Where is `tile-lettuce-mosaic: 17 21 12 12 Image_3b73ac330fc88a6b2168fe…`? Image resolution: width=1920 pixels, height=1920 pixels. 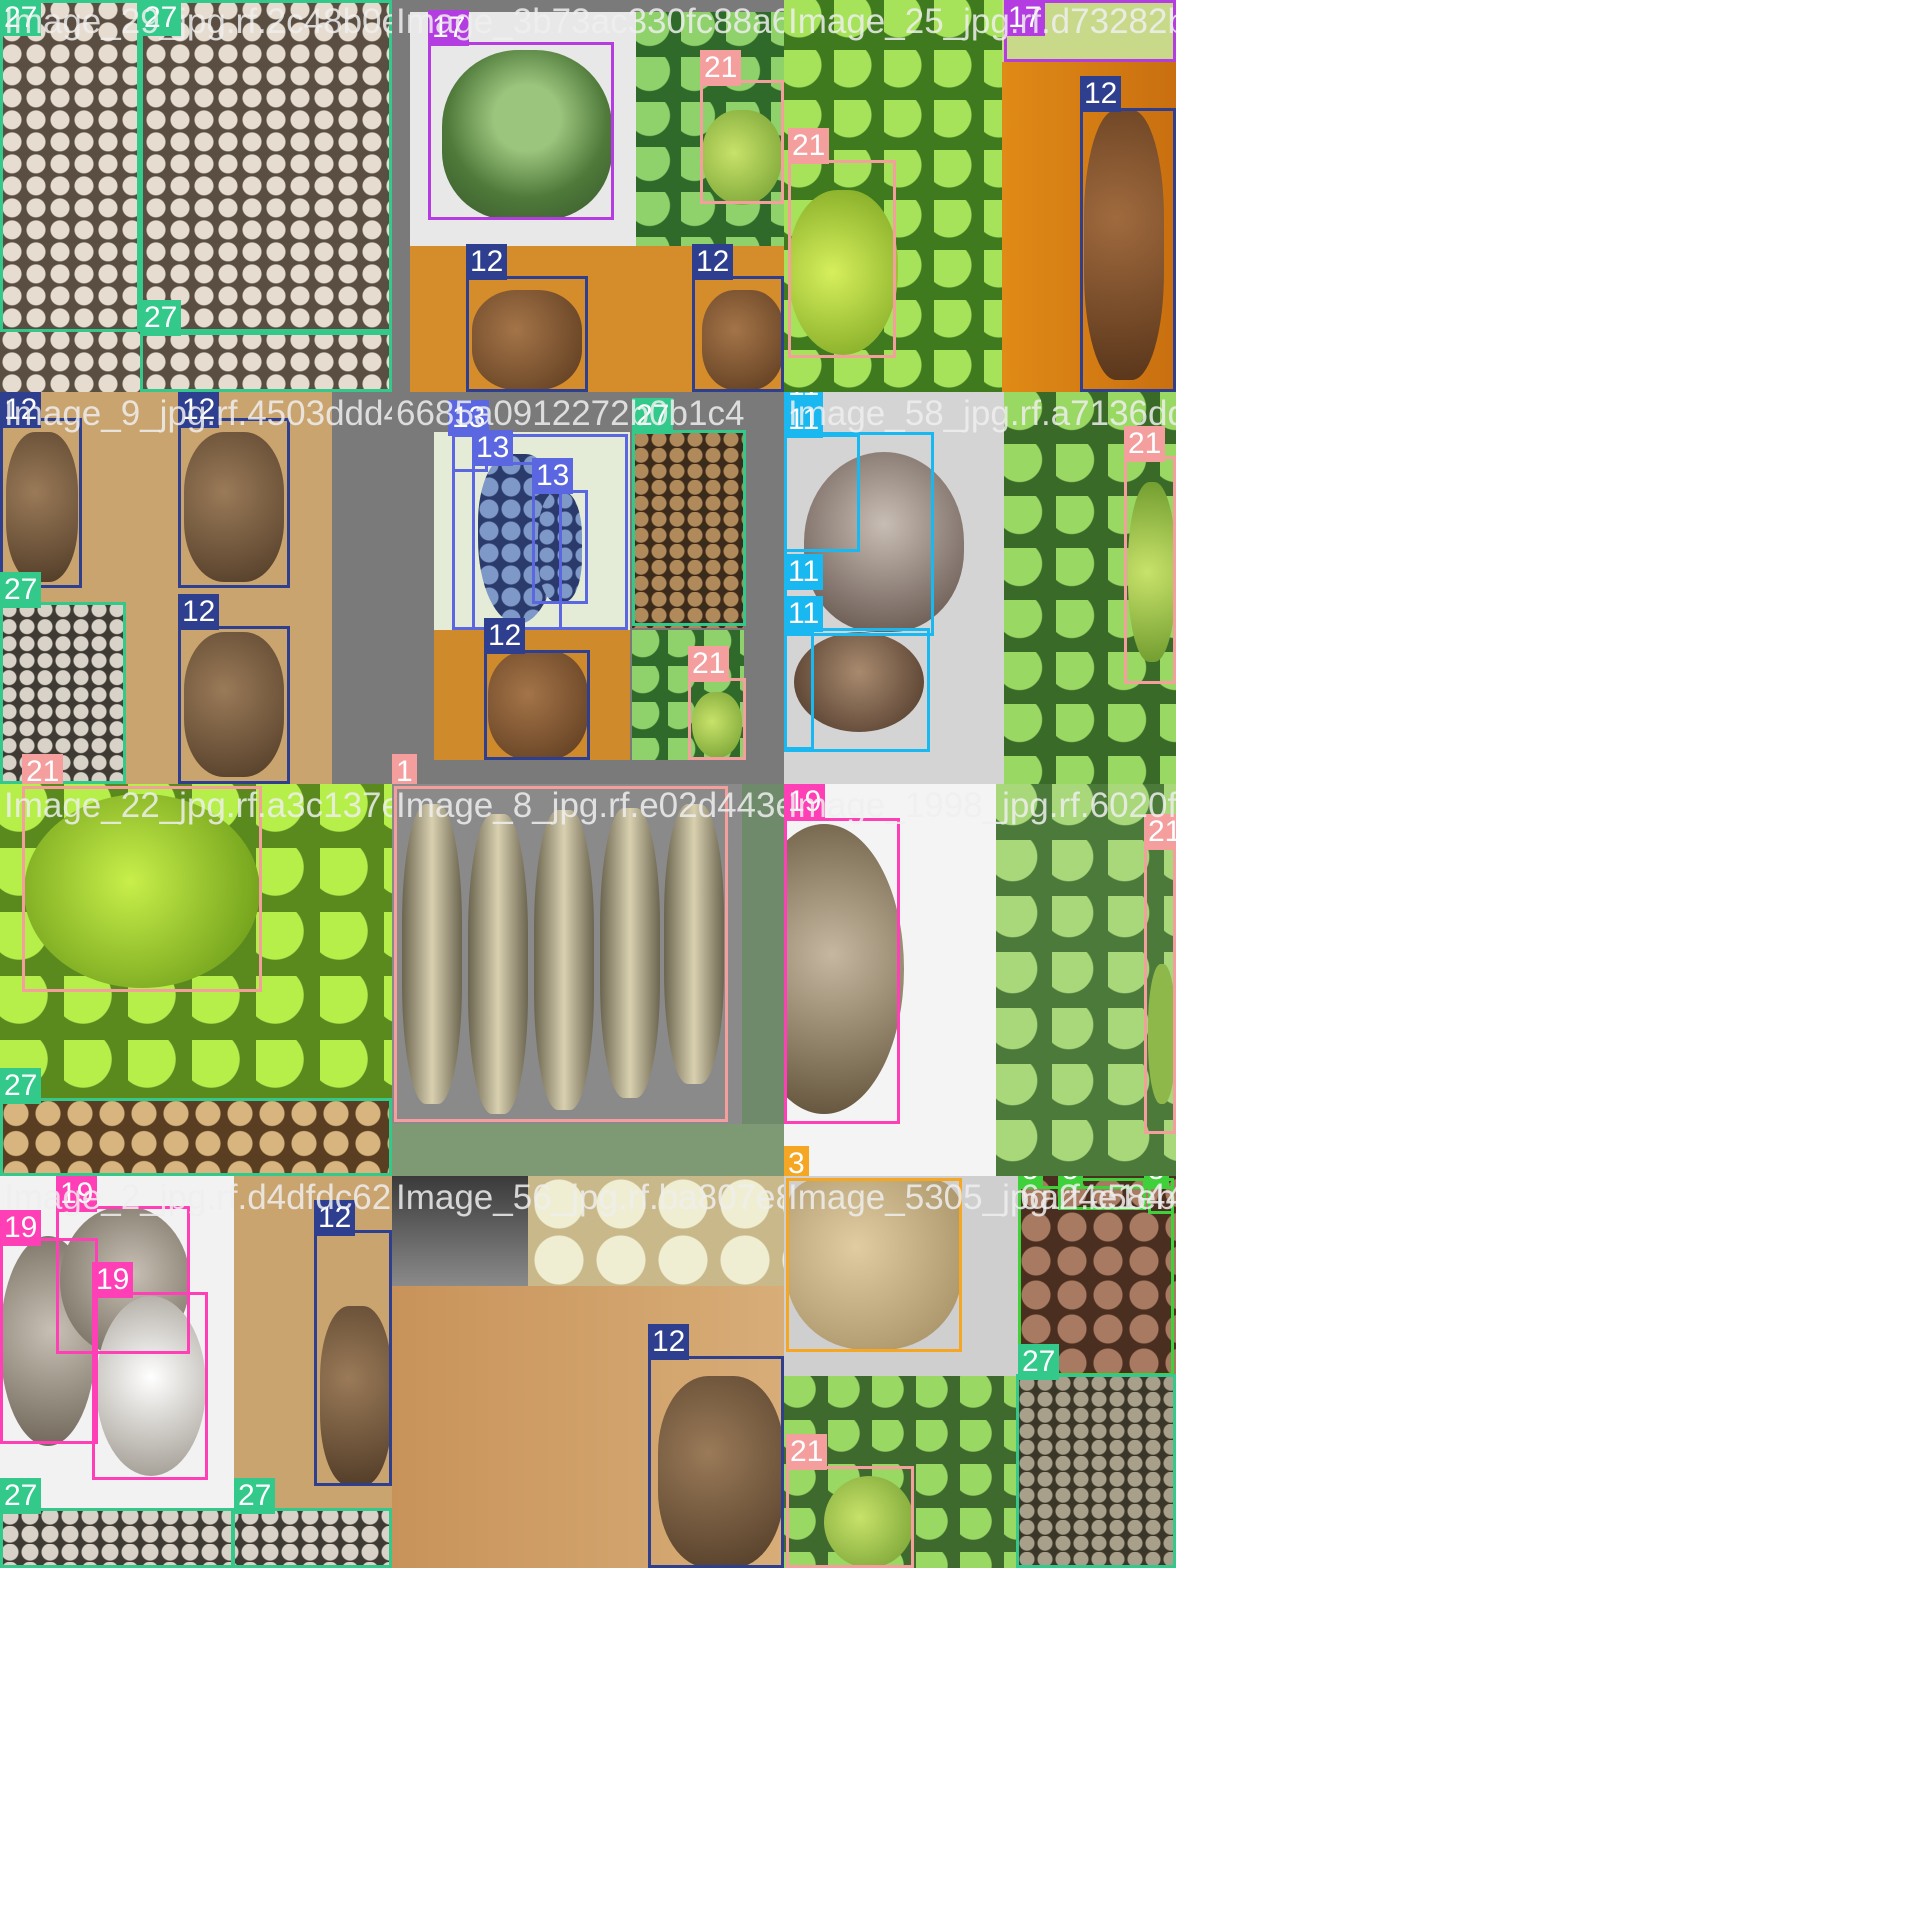 tile-lettuce-mosaic: 17 21 12 12 Image_3b73ac330fc88a6b2168fe… is located at coordinates (588, 196).